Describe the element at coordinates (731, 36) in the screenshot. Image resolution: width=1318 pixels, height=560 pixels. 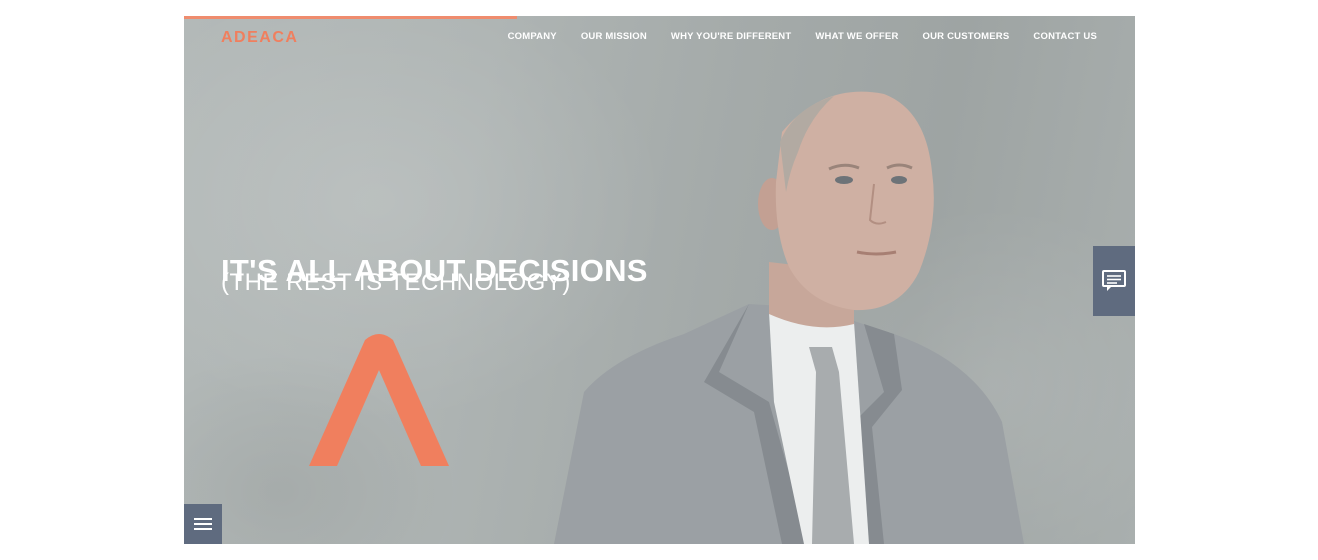
I see `nav-item-why-different: WHY YOU'RE DIFFERENT` at that location.